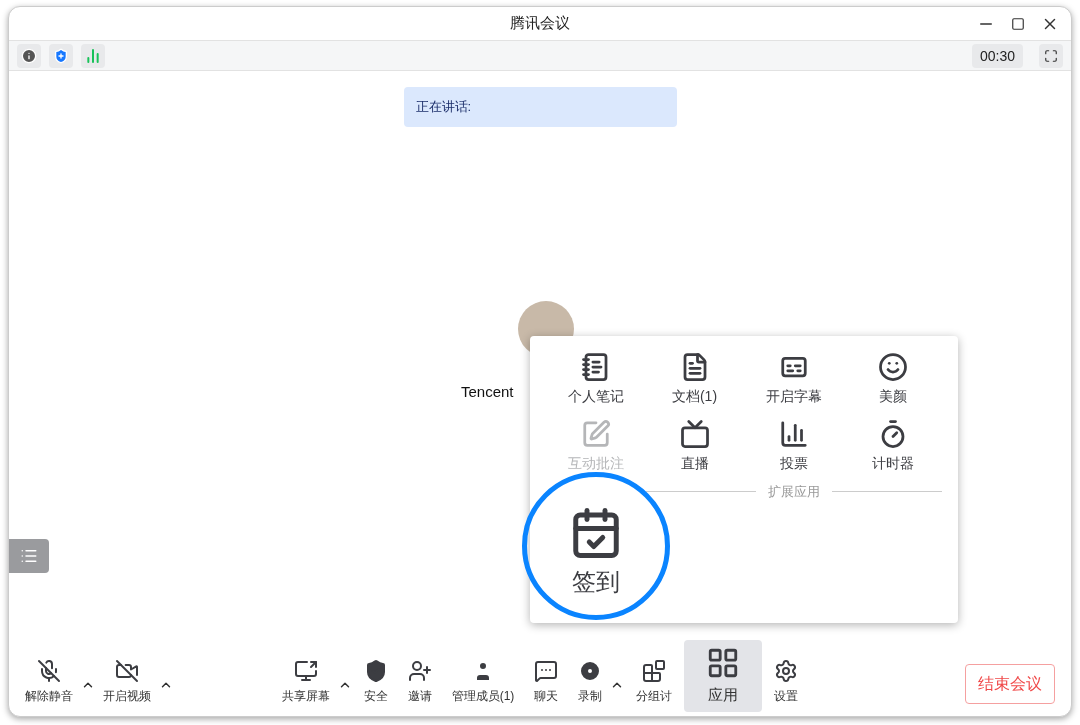 Image resolution: width=1080 pixels, height=725 pixels. Describe the element at coordinates (93, 55) in the screenshot. I see `signal-bars-icon` at that location.